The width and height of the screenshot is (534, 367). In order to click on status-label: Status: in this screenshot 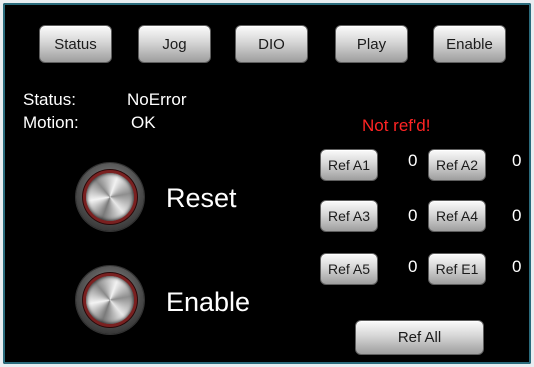, I will do `click(49, 99)`.